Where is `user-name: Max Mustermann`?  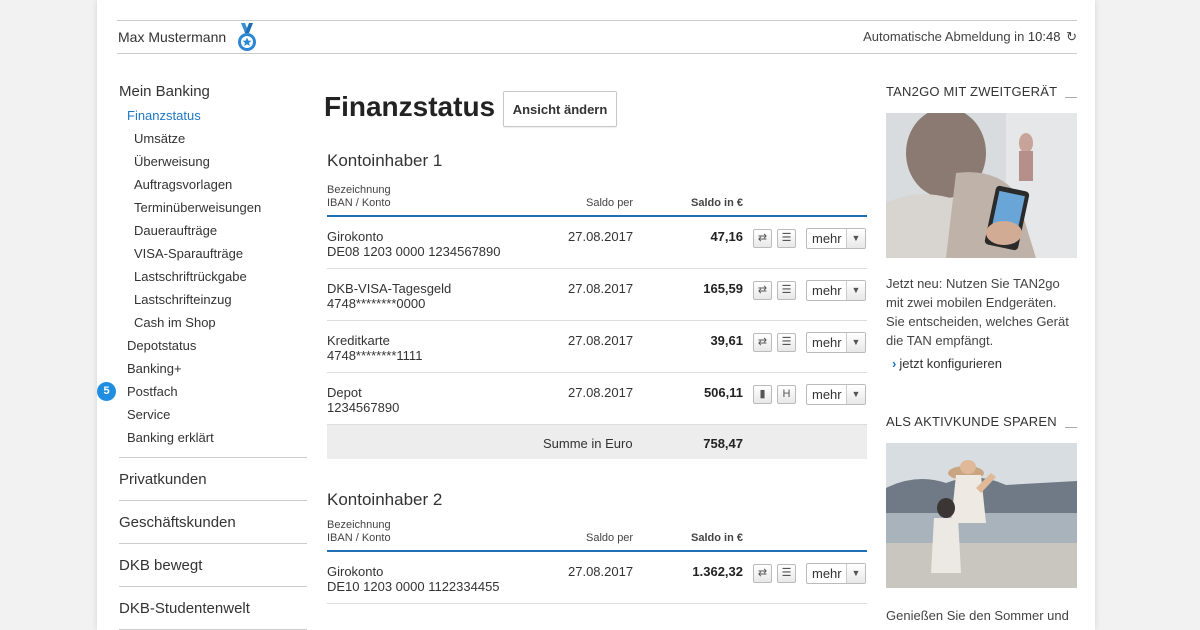
user-name: Max Mustermann is located at coordinates (172, 37).